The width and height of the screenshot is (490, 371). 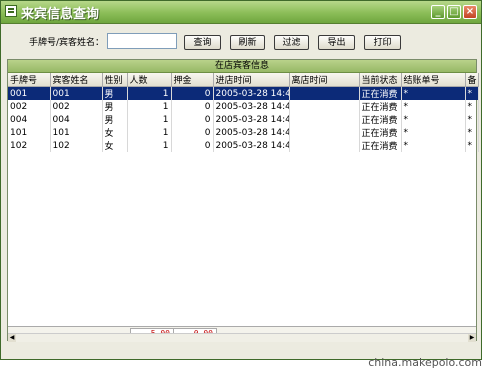 I want to click on grid-caption: 在店宾客信息, so click(x=242, y=66).